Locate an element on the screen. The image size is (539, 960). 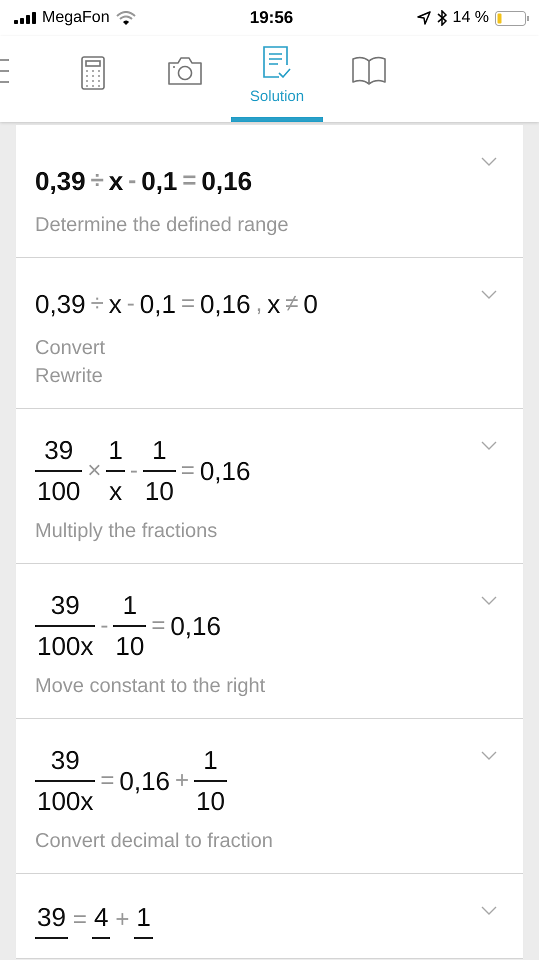
step-description: Convert decimal to fraction is located at coordinates (154, 841).